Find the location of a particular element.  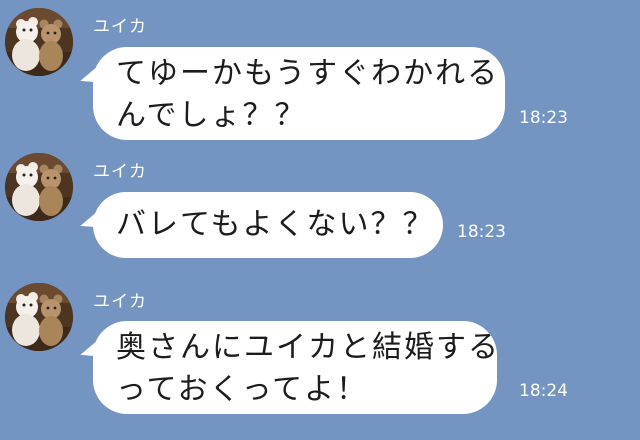

message-text-line: てゆーかもうすぐわかれる is located at coordinates (308, 73).